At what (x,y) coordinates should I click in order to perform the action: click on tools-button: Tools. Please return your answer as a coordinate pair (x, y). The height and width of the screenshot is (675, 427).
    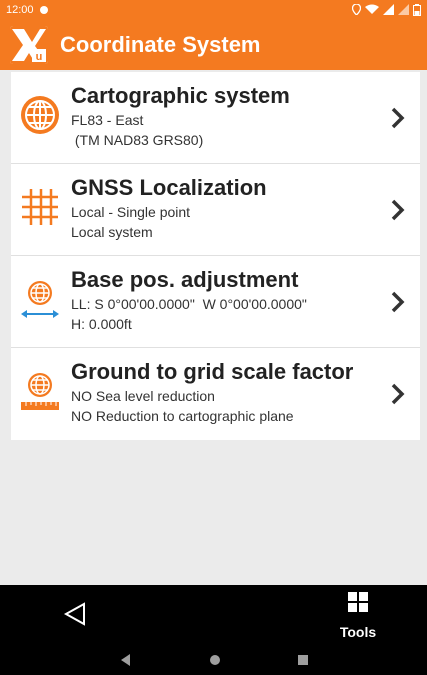
    Looking at the image, I should click on (358, 616).